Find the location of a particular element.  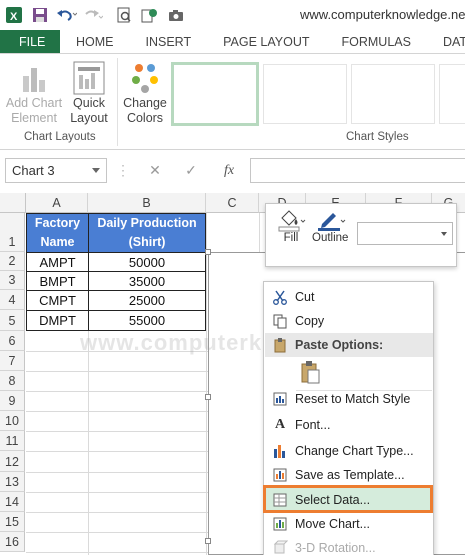

row-header-8: 8 is located at coordinates (12, 381).